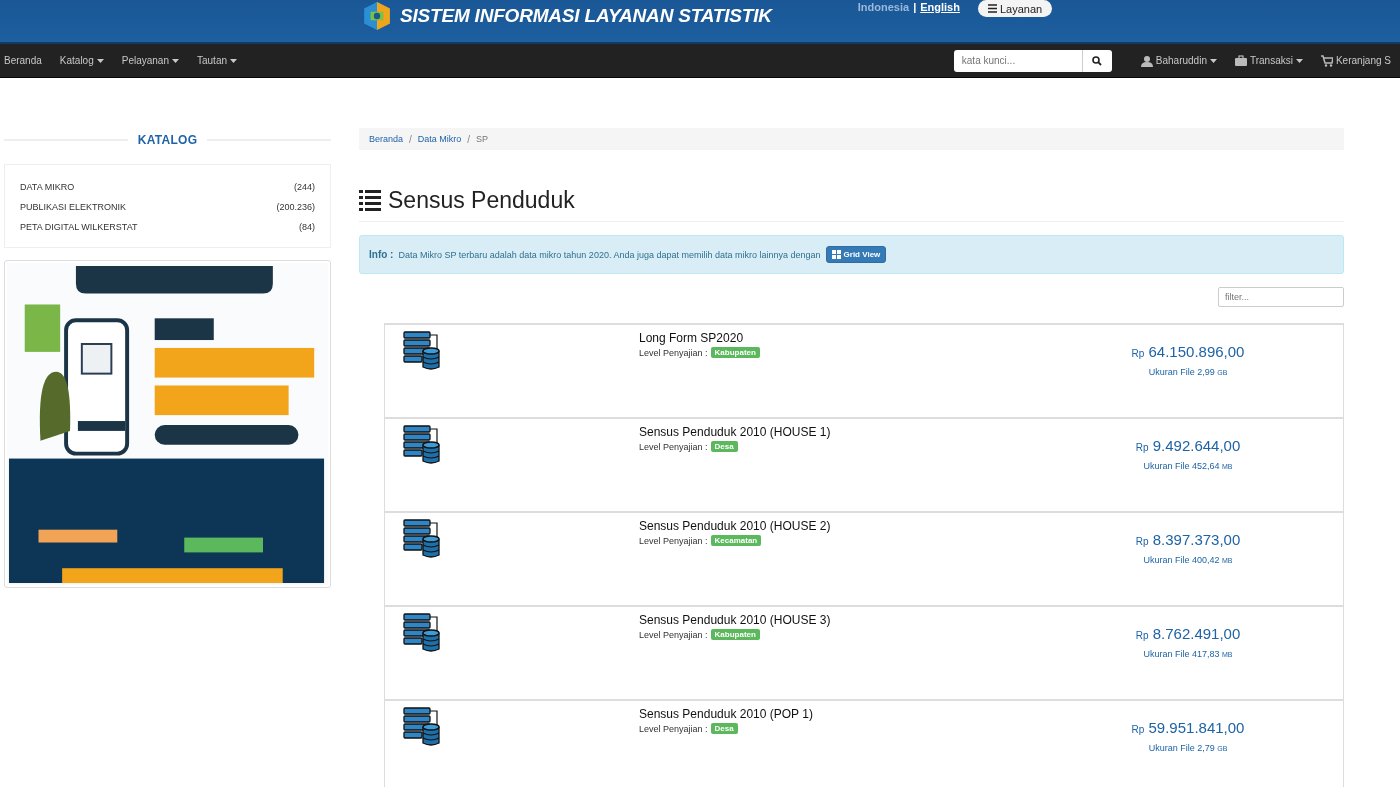 The width and height of the screenshot is (1400, 787). Describe the element at coordinates (1188, 633) in the screenshot. I see `price: Rp 8.762.491,00` at that location.